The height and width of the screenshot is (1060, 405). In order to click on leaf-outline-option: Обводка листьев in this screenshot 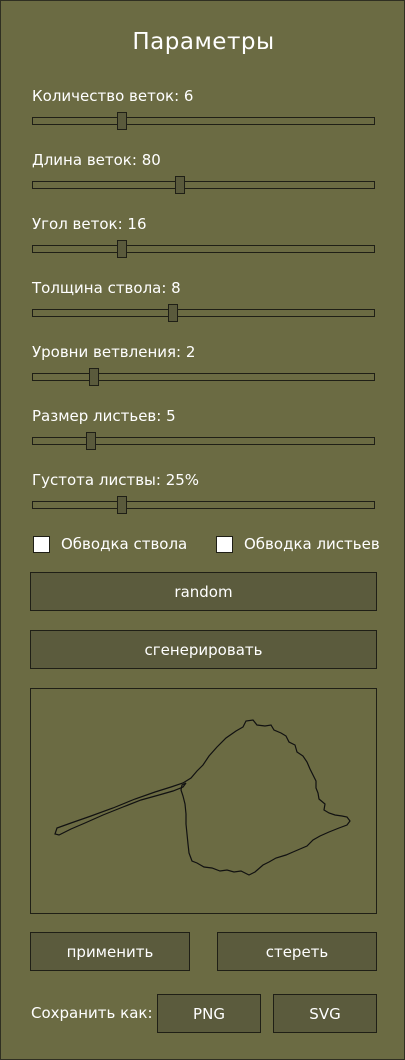, I will do `click(298, 544)`.